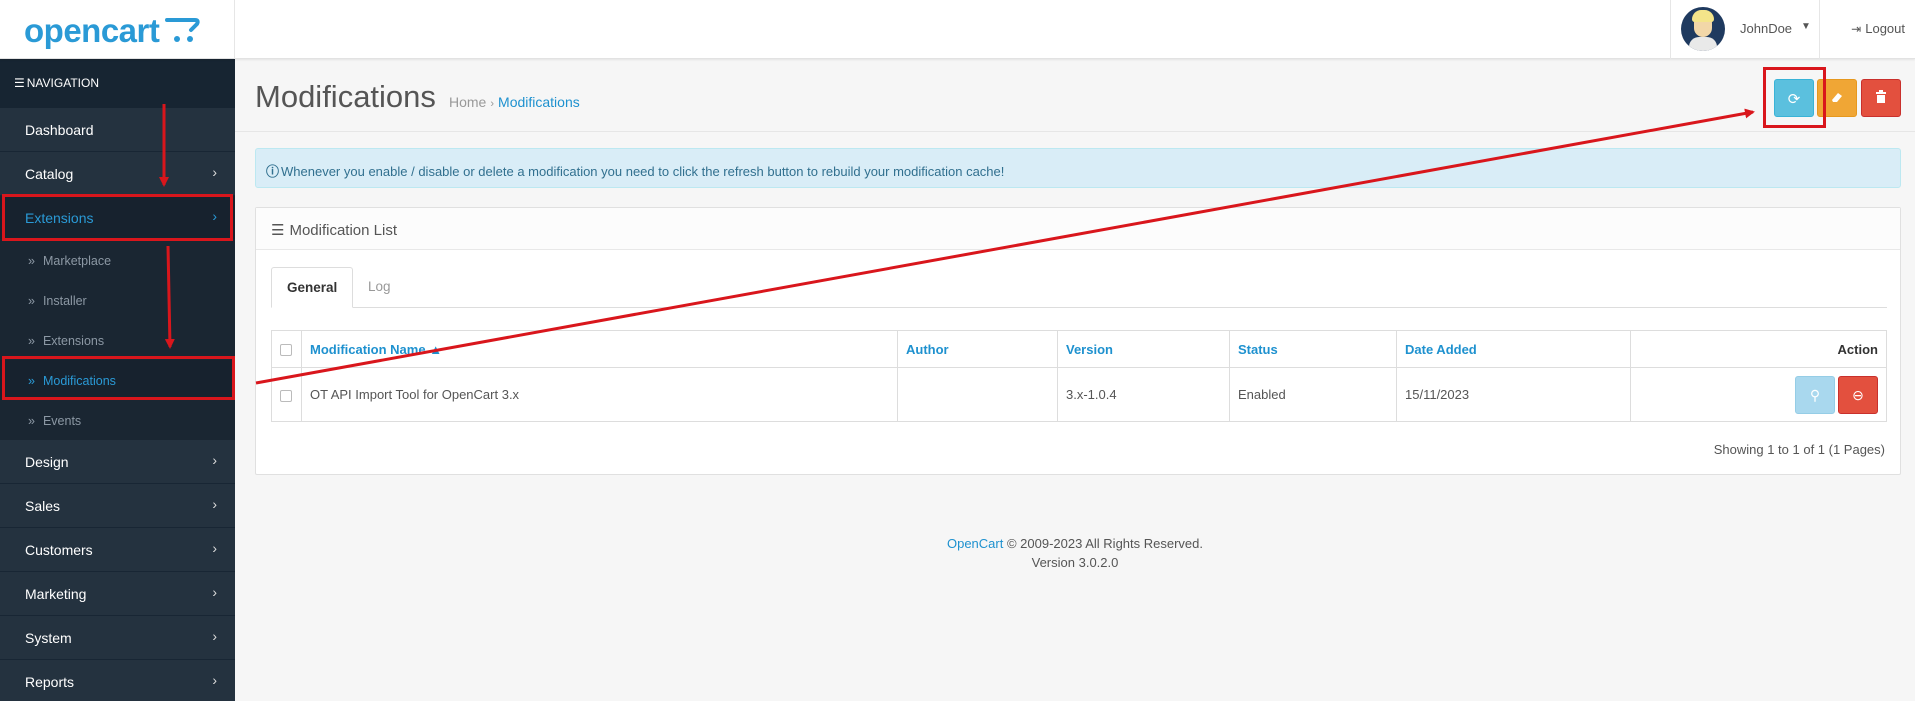  Describe the element at coordinates (1313, 349) in the screenshot. I see `column-header-status: Status` at that location.